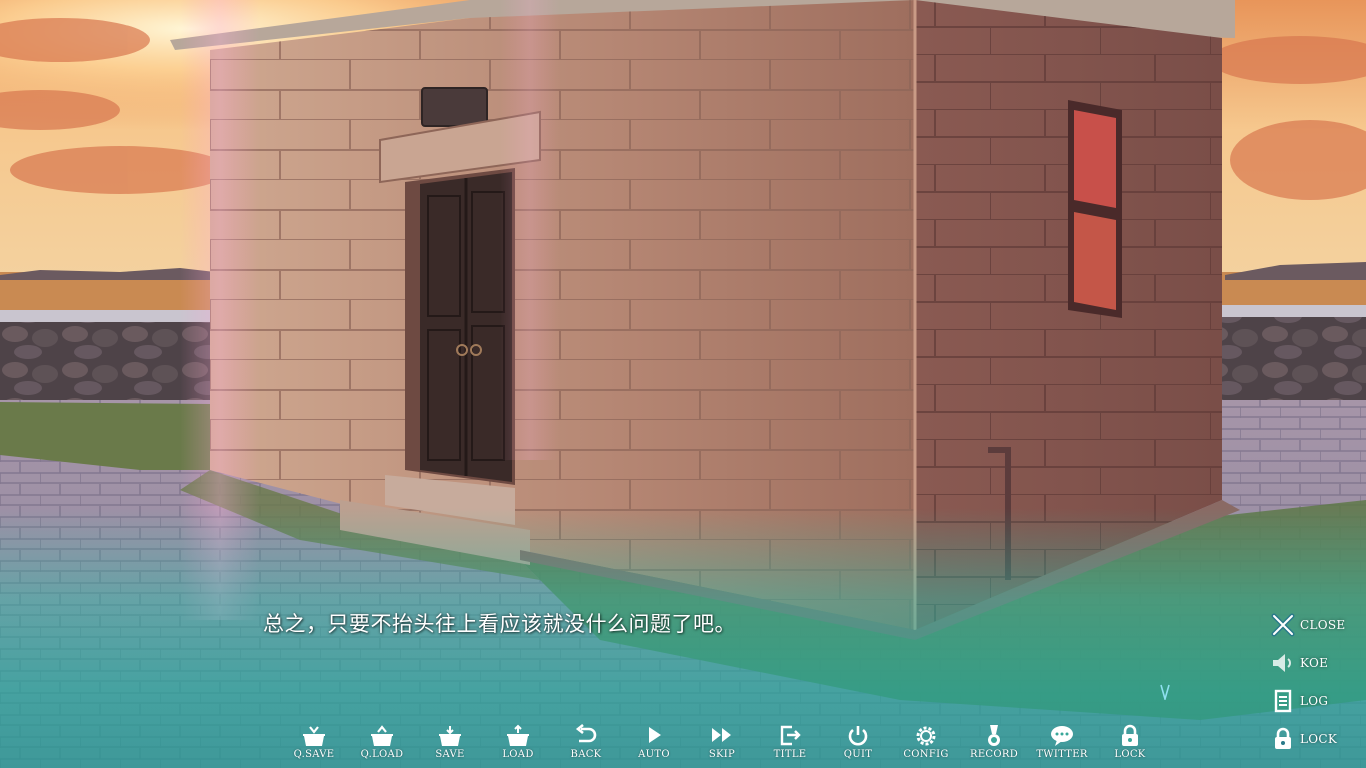  What do you see at coordinates (721, 735) in the screenshot?
I see `fast-forward-icon` at bounding box center [721, 735].